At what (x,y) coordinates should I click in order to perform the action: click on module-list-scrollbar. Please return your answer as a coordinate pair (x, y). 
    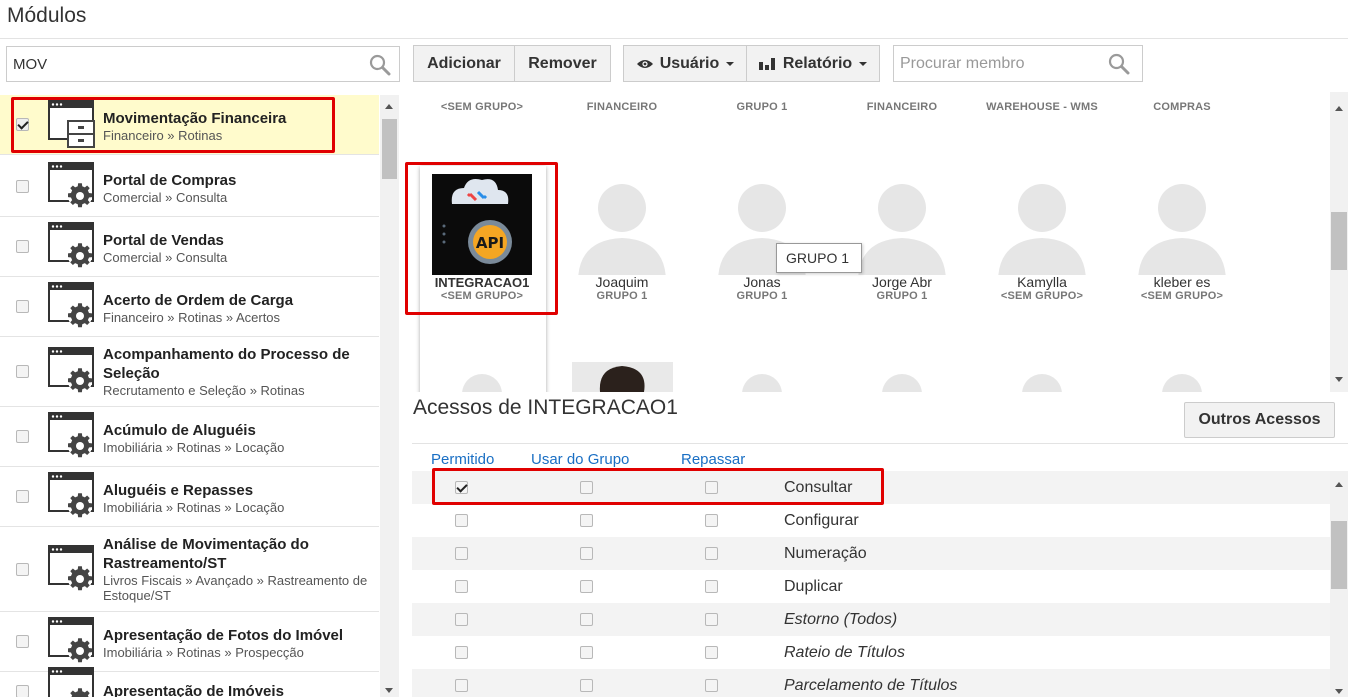
    Looking at the image, I should click on (389, 396).